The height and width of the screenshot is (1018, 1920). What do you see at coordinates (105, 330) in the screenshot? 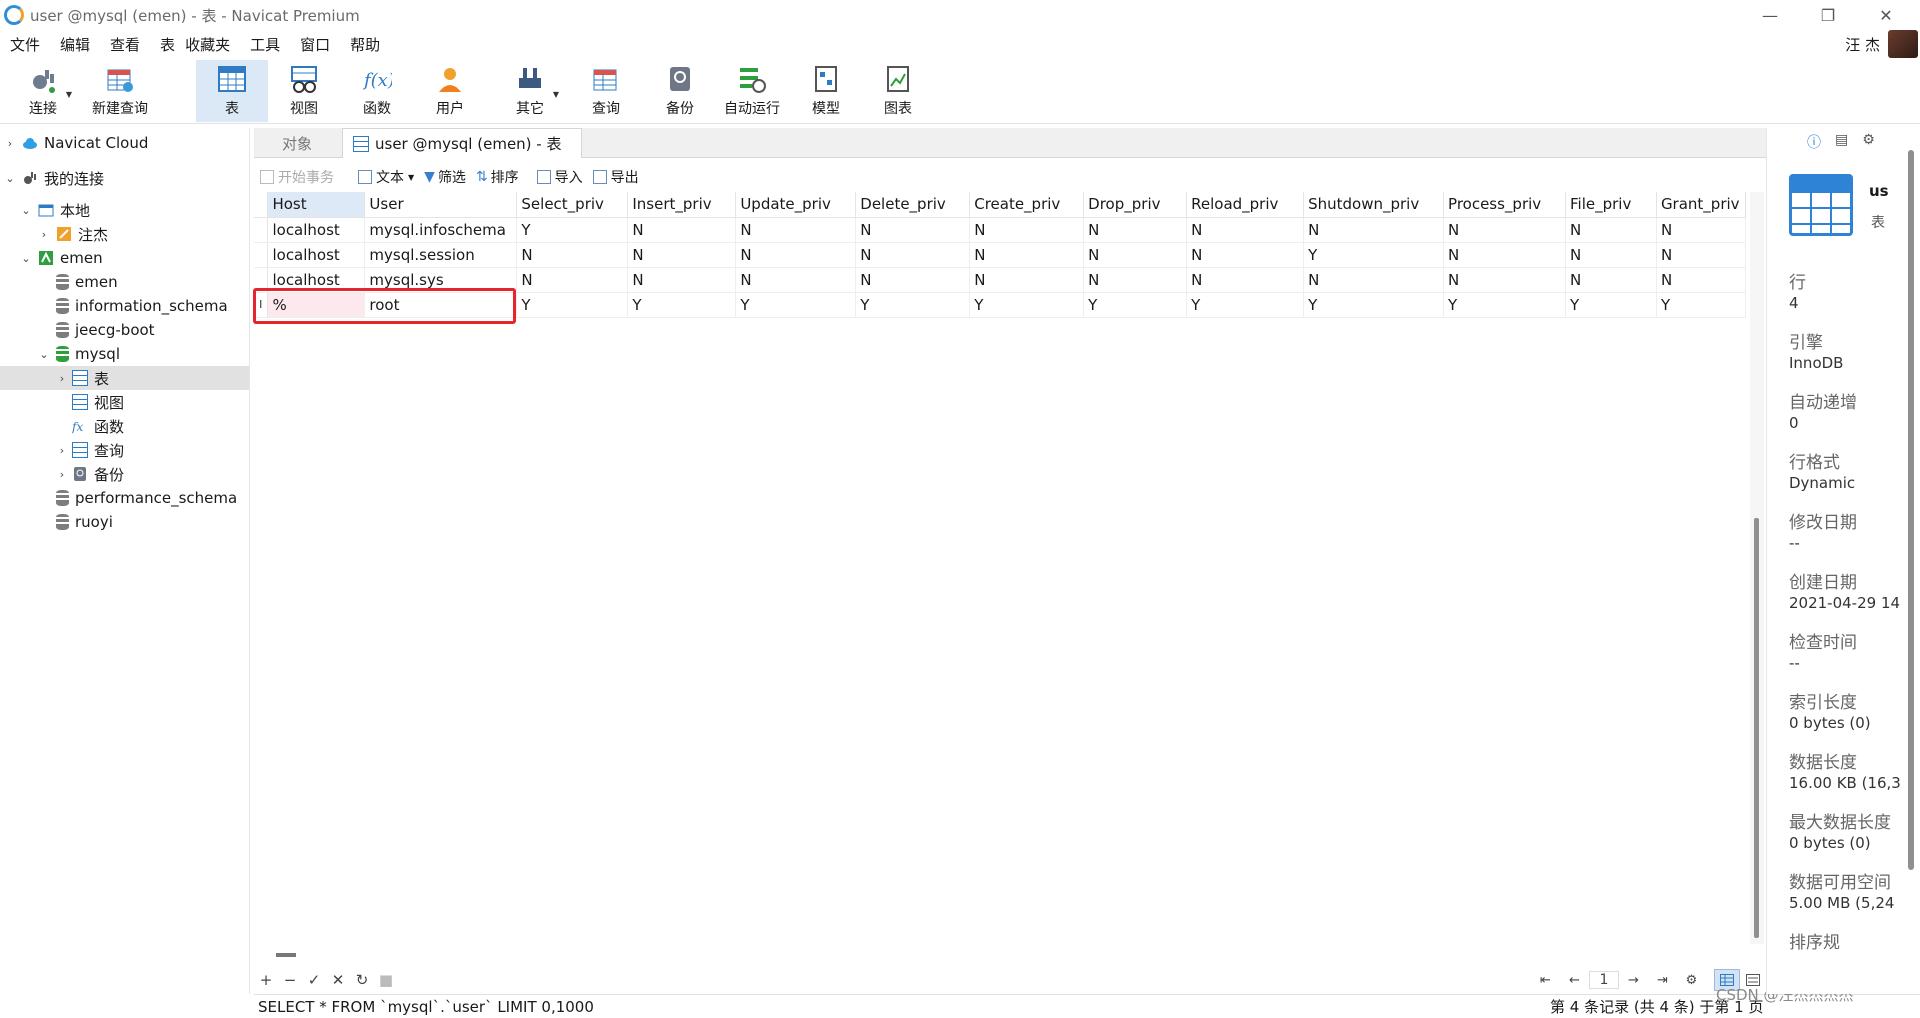
I see `tree-db-jeecg-boot: jeecg-boot` at bounding box center [105, 330].